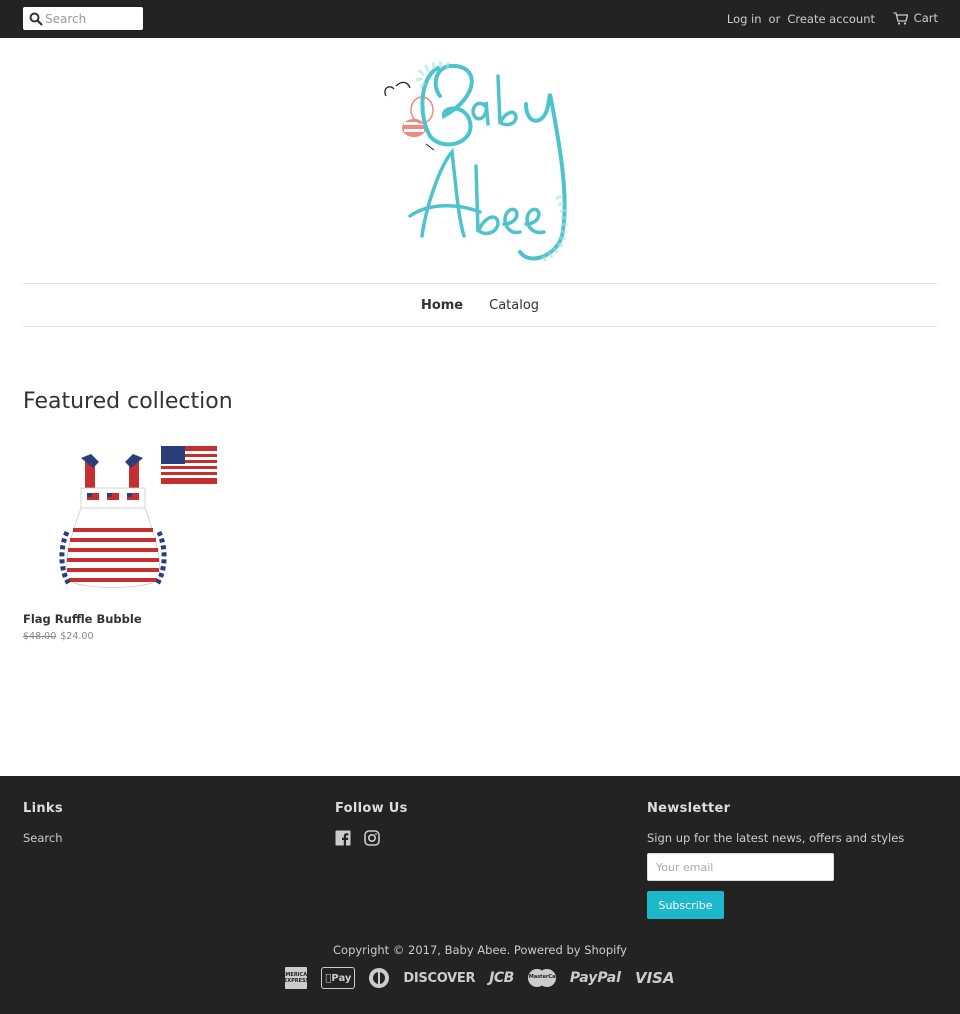 Image resolution: width=960 pixels, height=1014 pixels. Describe the element at coordinates (689, 808) in the screenshot. I see `footer-newsletter-heading: Newsletter` at that location.